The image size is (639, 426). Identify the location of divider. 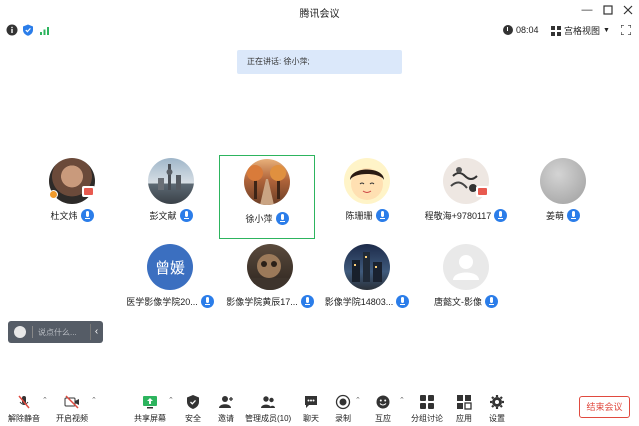
(32, 332).